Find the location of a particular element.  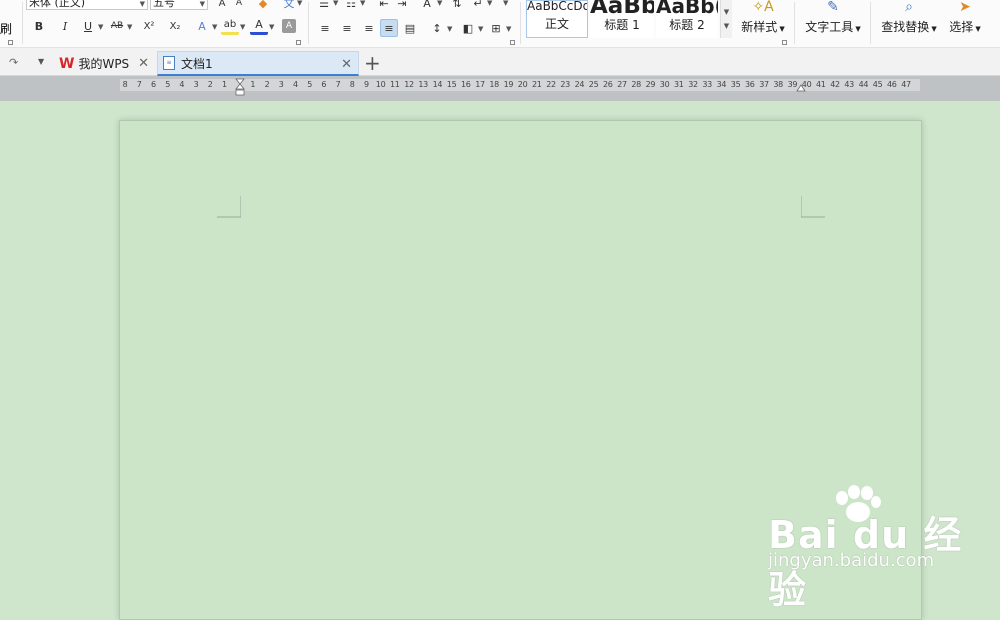

styles-launcher-icon is located at coordinates (784, 42).